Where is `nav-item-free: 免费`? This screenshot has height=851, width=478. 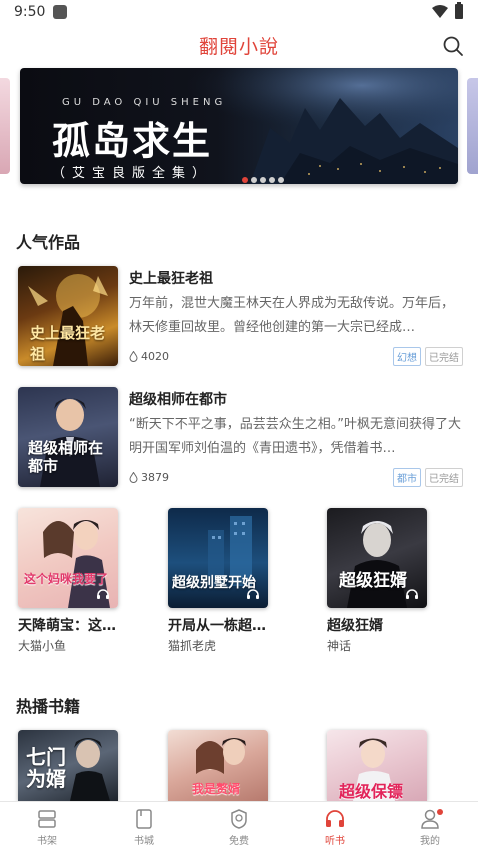 nav-item-free: 免费 is located at coordinates (239, 827).